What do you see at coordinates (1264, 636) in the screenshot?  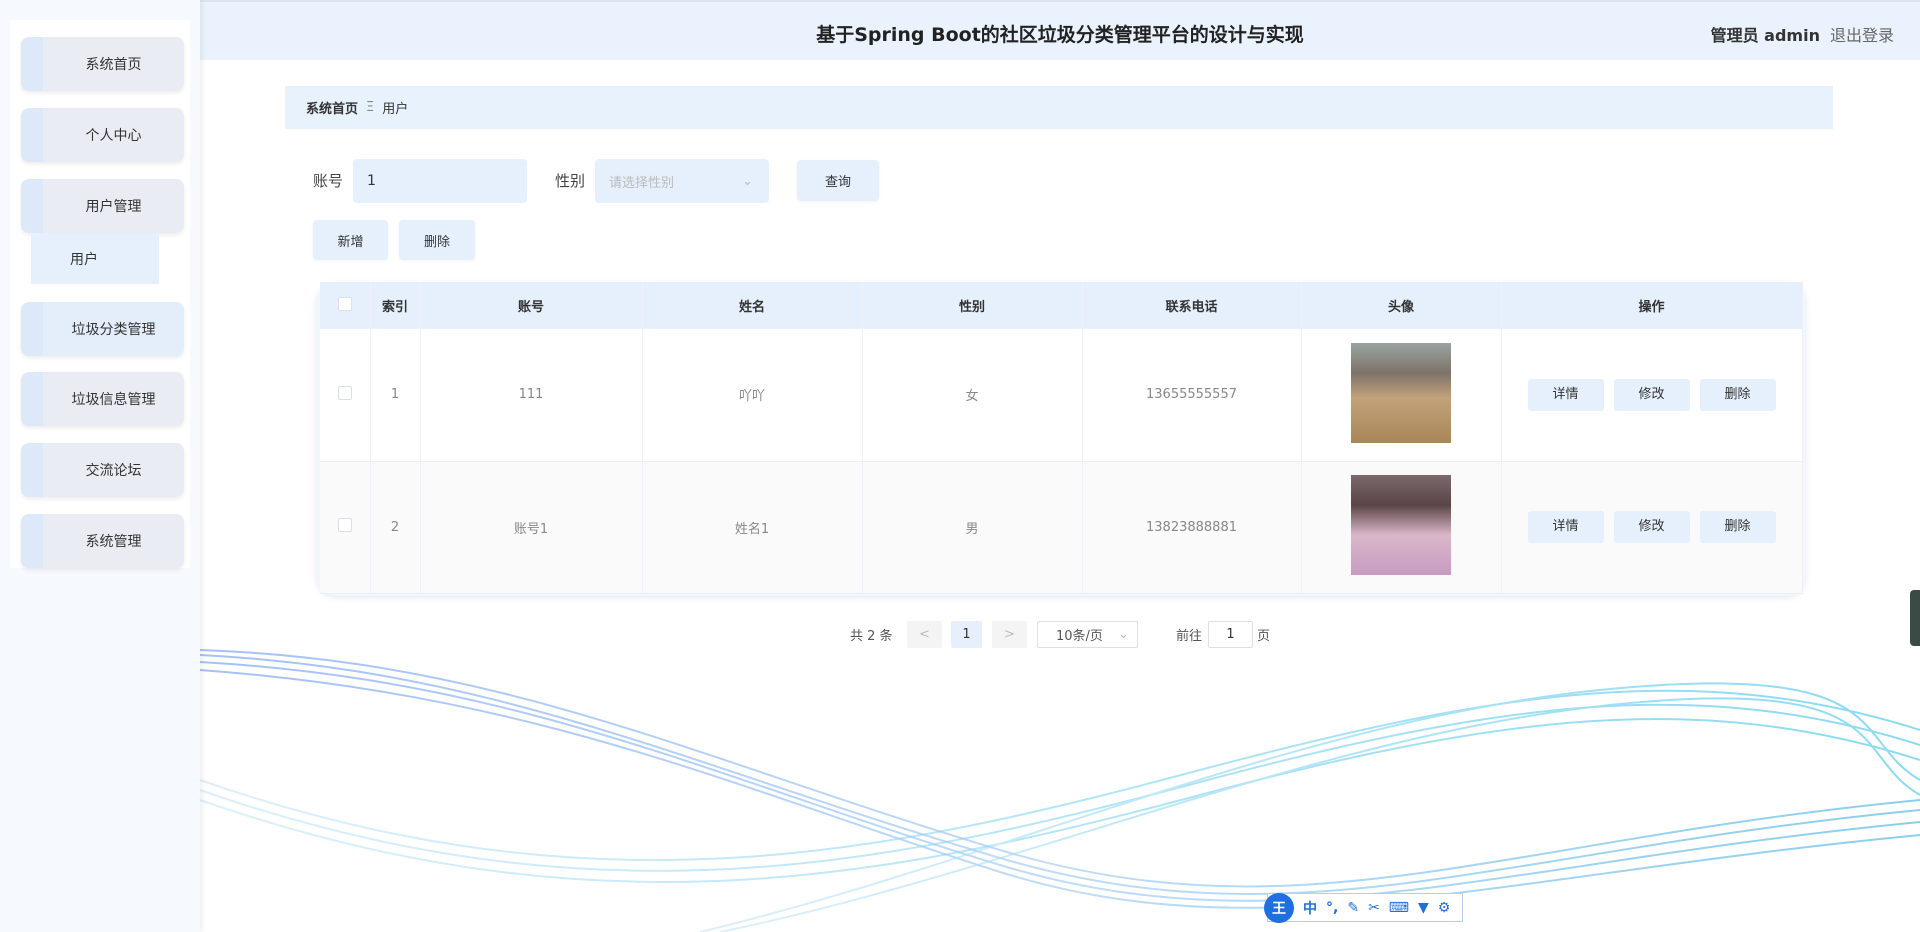 I see `page-unit-label: 页` at bounding box center [1264, 636].